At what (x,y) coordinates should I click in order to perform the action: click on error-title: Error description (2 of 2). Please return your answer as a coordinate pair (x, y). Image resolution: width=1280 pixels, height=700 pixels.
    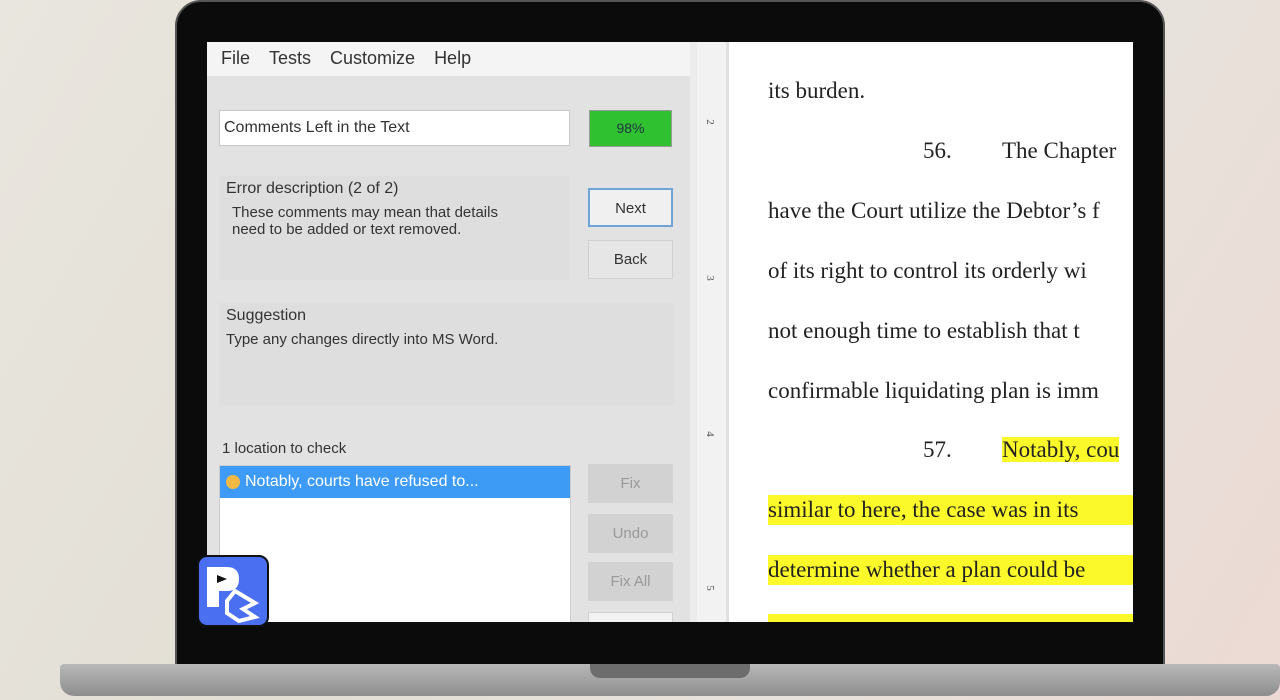
    Looking at the image, I should click on (312, 188).